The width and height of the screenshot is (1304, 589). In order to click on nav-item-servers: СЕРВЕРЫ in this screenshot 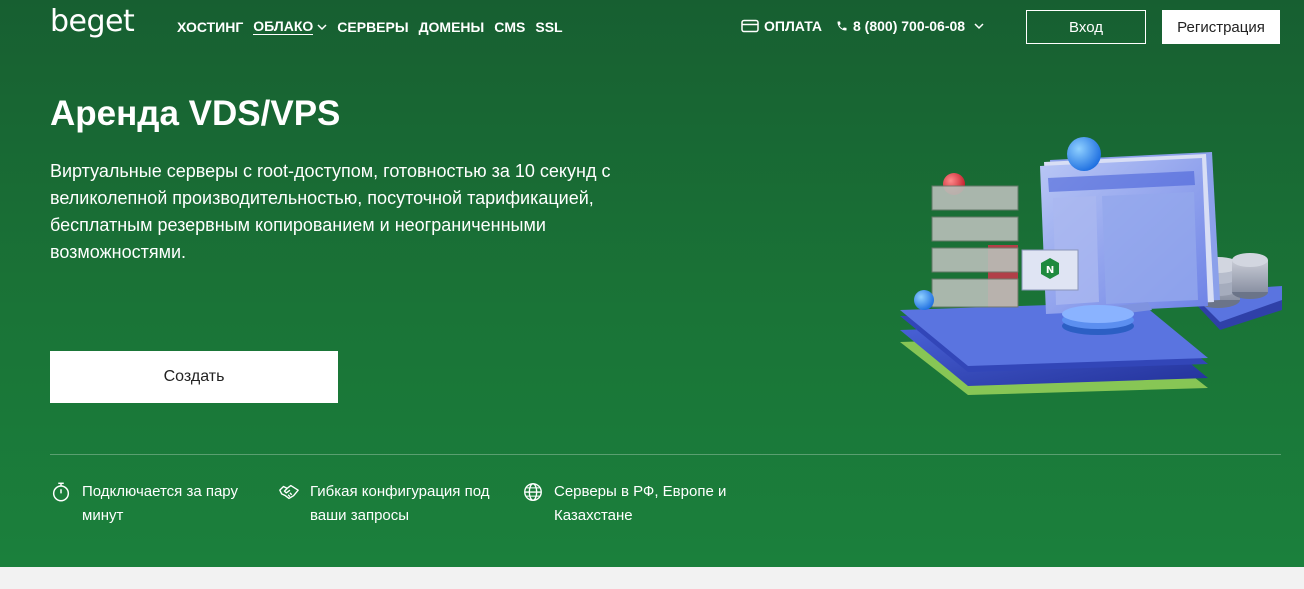, I will do `click(372, 26)`.